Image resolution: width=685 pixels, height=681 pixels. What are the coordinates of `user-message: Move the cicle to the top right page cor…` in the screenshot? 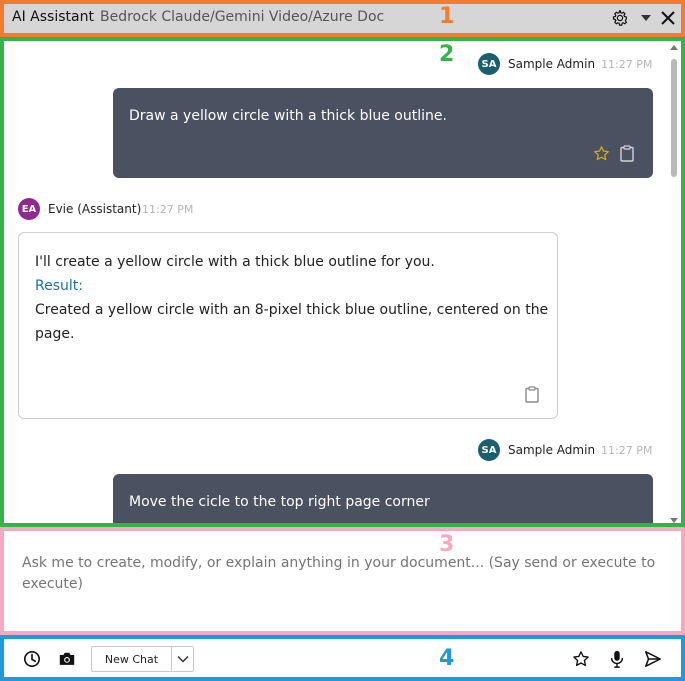 It's located at (383, 498).